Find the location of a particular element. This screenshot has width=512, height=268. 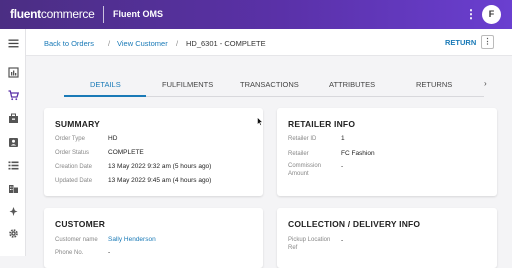

order-type-label: Order Type is located at coordinates (70, 139).